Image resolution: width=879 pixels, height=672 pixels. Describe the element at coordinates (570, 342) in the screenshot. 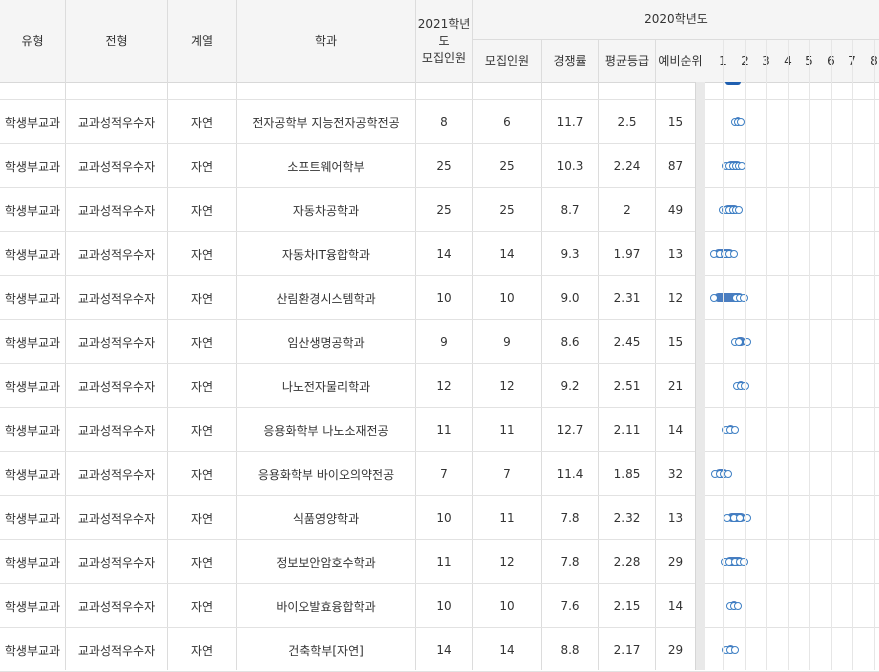

I see `cell-competition: 8.6` at that location.